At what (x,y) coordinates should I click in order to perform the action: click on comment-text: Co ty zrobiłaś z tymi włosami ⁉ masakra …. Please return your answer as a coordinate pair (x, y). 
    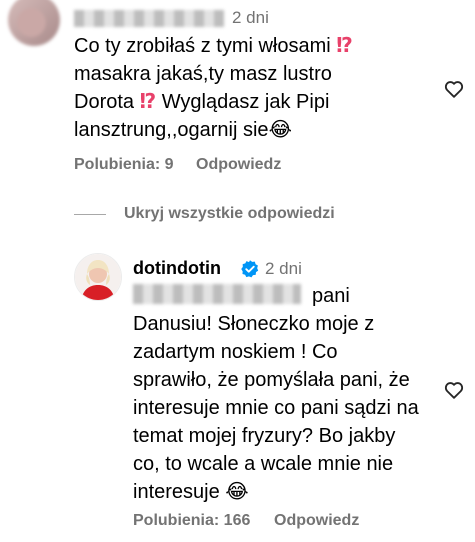
    Looking at the image, I should click on (213, 88).